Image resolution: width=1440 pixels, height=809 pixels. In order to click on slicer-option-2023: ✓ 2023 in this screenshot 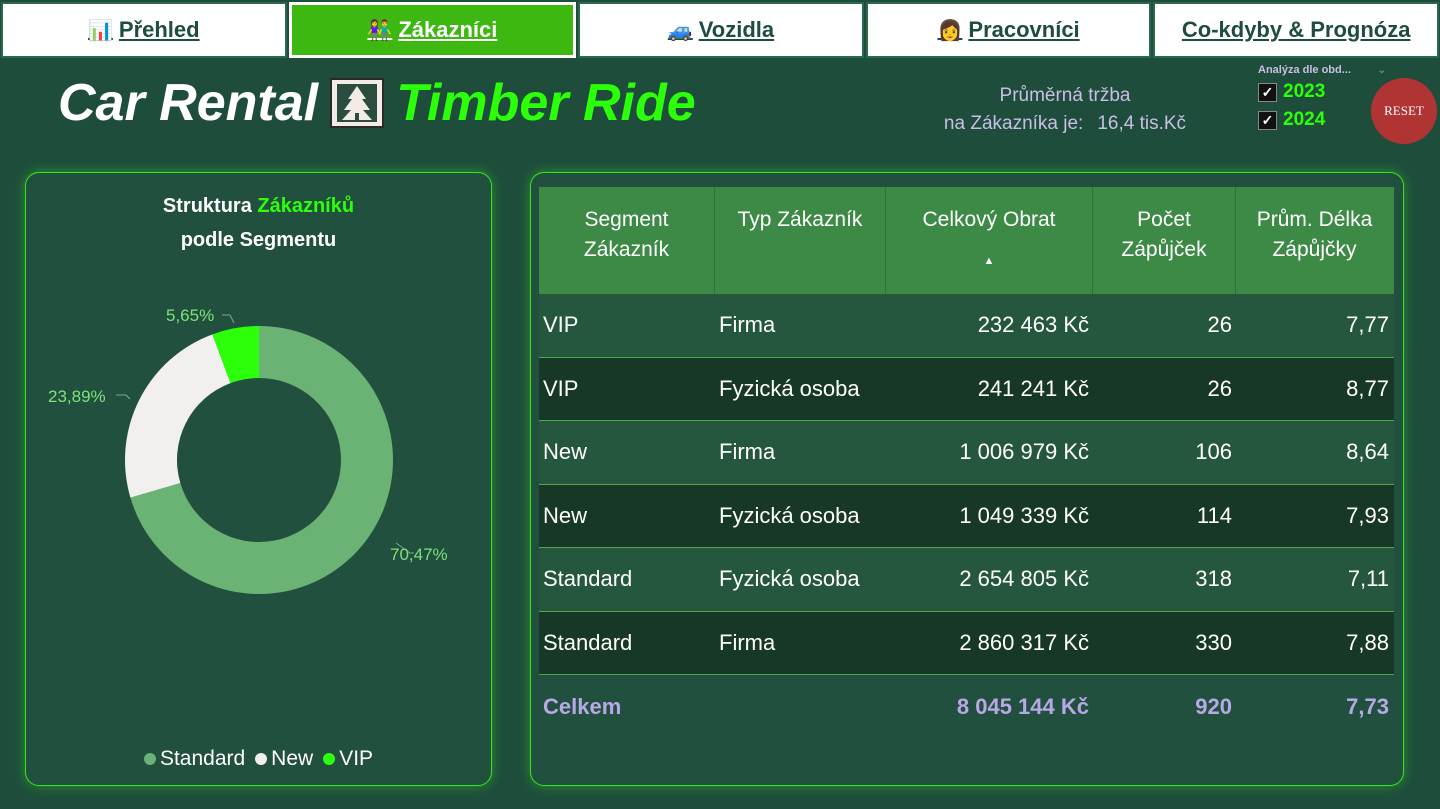, I will do `click(1322, 92)`.